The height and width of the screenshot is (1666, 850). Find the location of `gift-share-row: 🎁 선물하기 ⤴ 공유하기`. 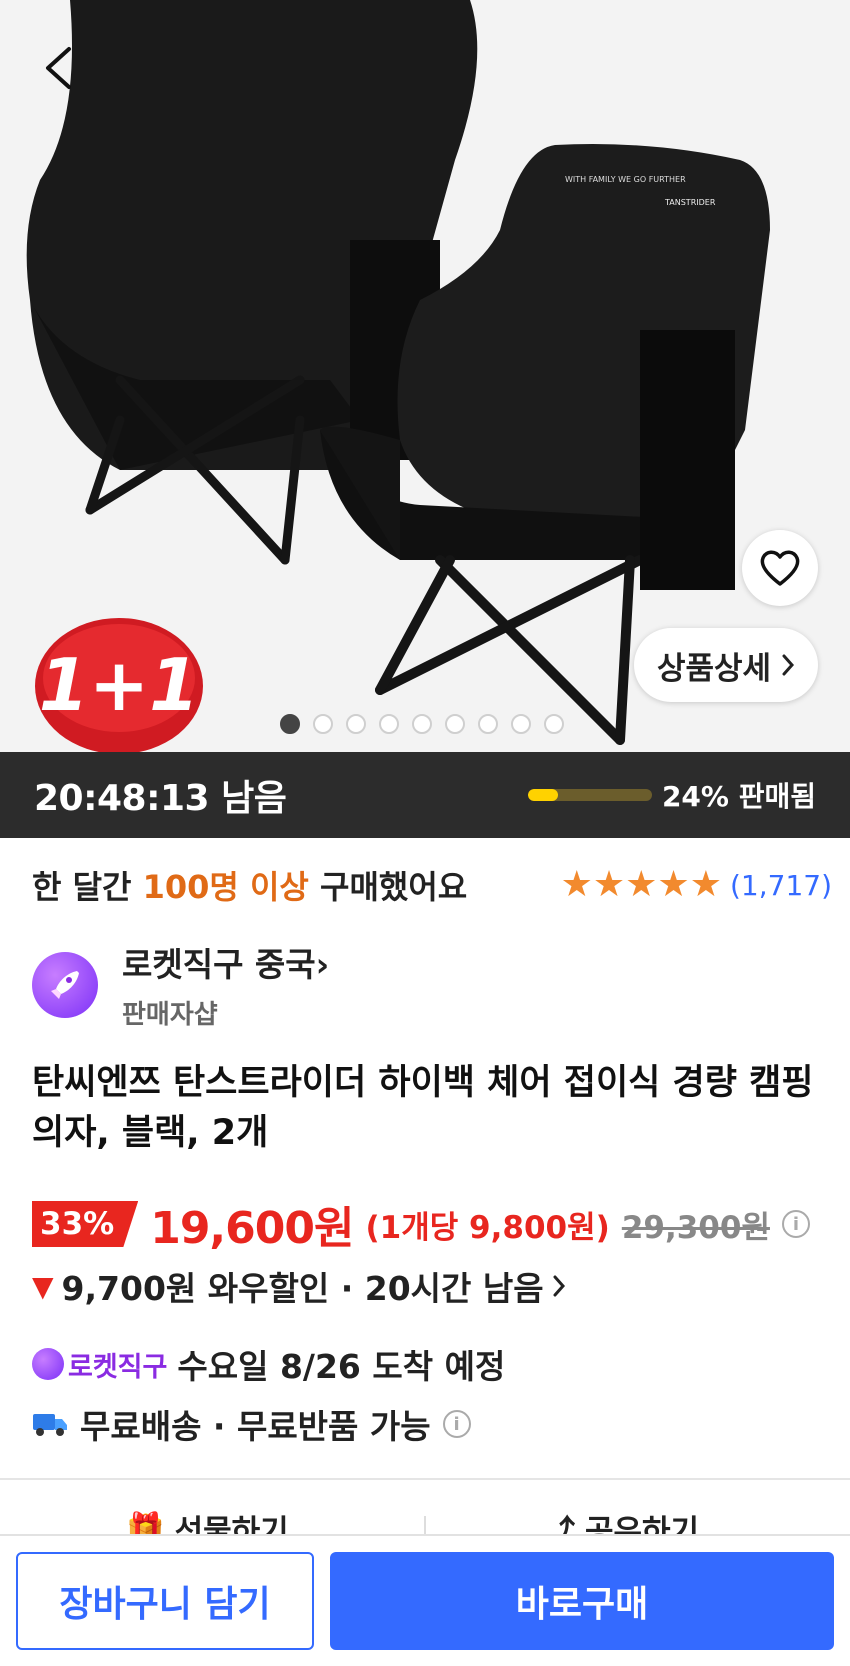

gift-share-row: 🎁 선물하기 ⤴ 공유하기 is located at coordinates (425, 1517).